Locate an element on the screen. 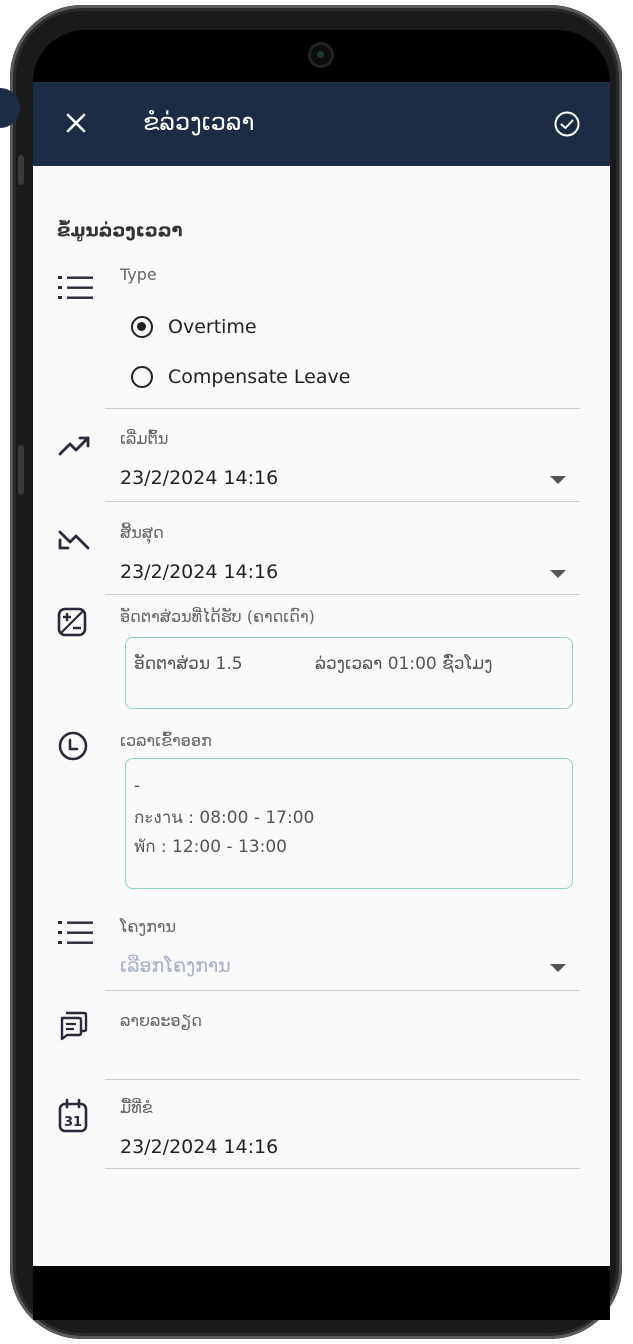  calendar-icon: 31 is located at coordinates (73, 1115).